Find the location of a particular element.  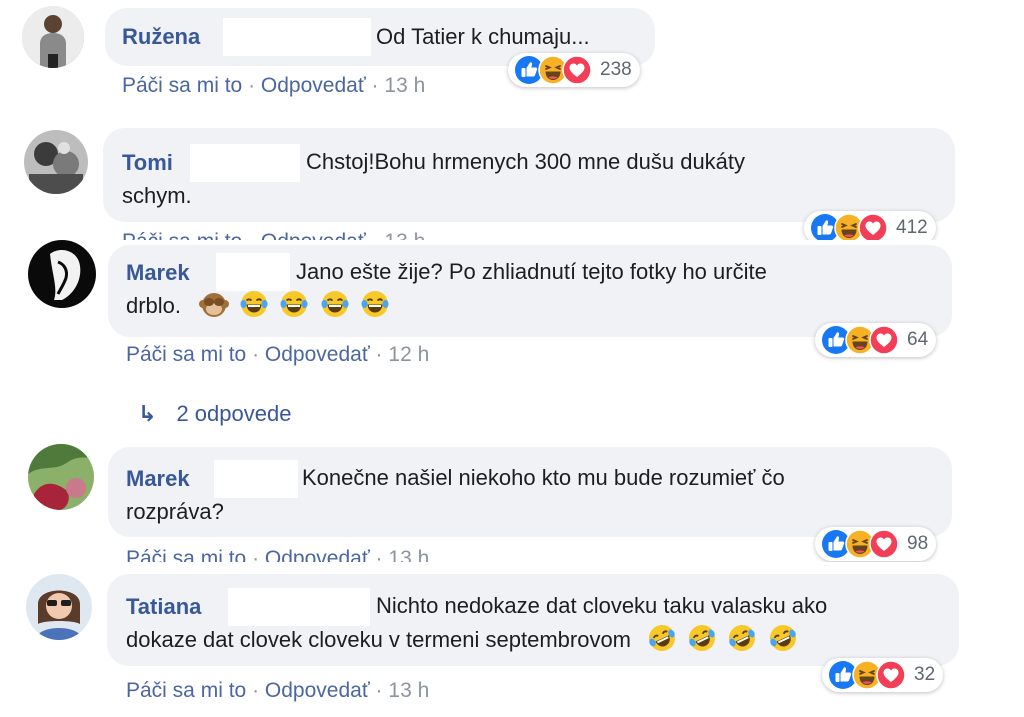

redacted-surname is located at coordinates (297, 37).